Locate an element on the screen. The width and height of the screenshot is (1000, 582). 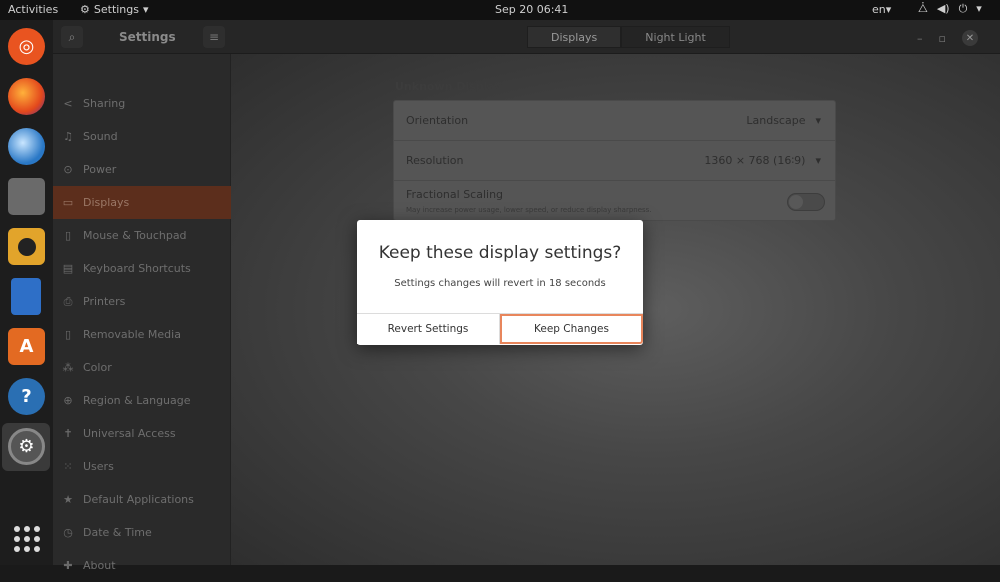
thunderbird-icon is located at coordinates (26, 146).